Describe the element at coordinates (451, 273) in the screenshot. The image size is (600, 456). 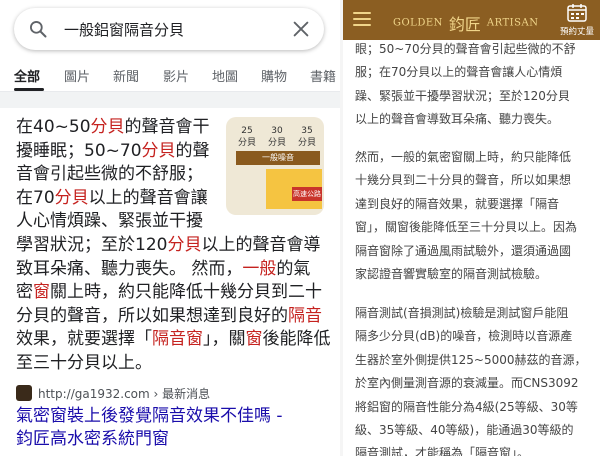
I see `article-line: 家認證音響實驗室的隔音測試檢驗。` at that location.